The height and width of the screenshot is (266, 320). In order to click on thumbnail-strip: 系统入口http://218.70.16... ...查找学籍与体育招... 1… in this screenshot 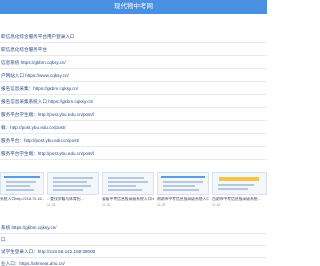, I will do `click(133, 191)`.